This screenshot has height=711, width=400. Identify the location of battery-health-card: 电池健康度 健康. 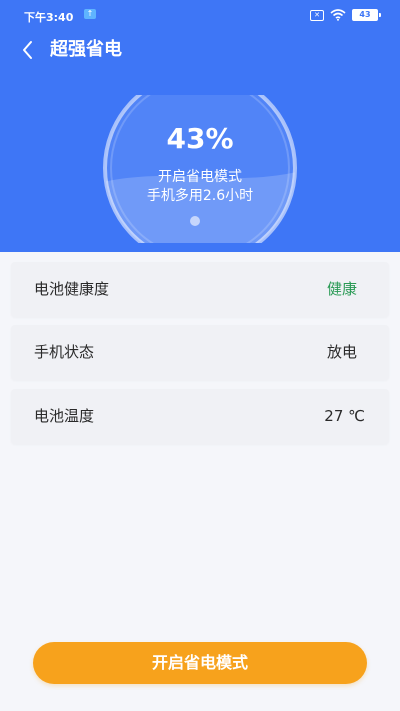
(200, 289).